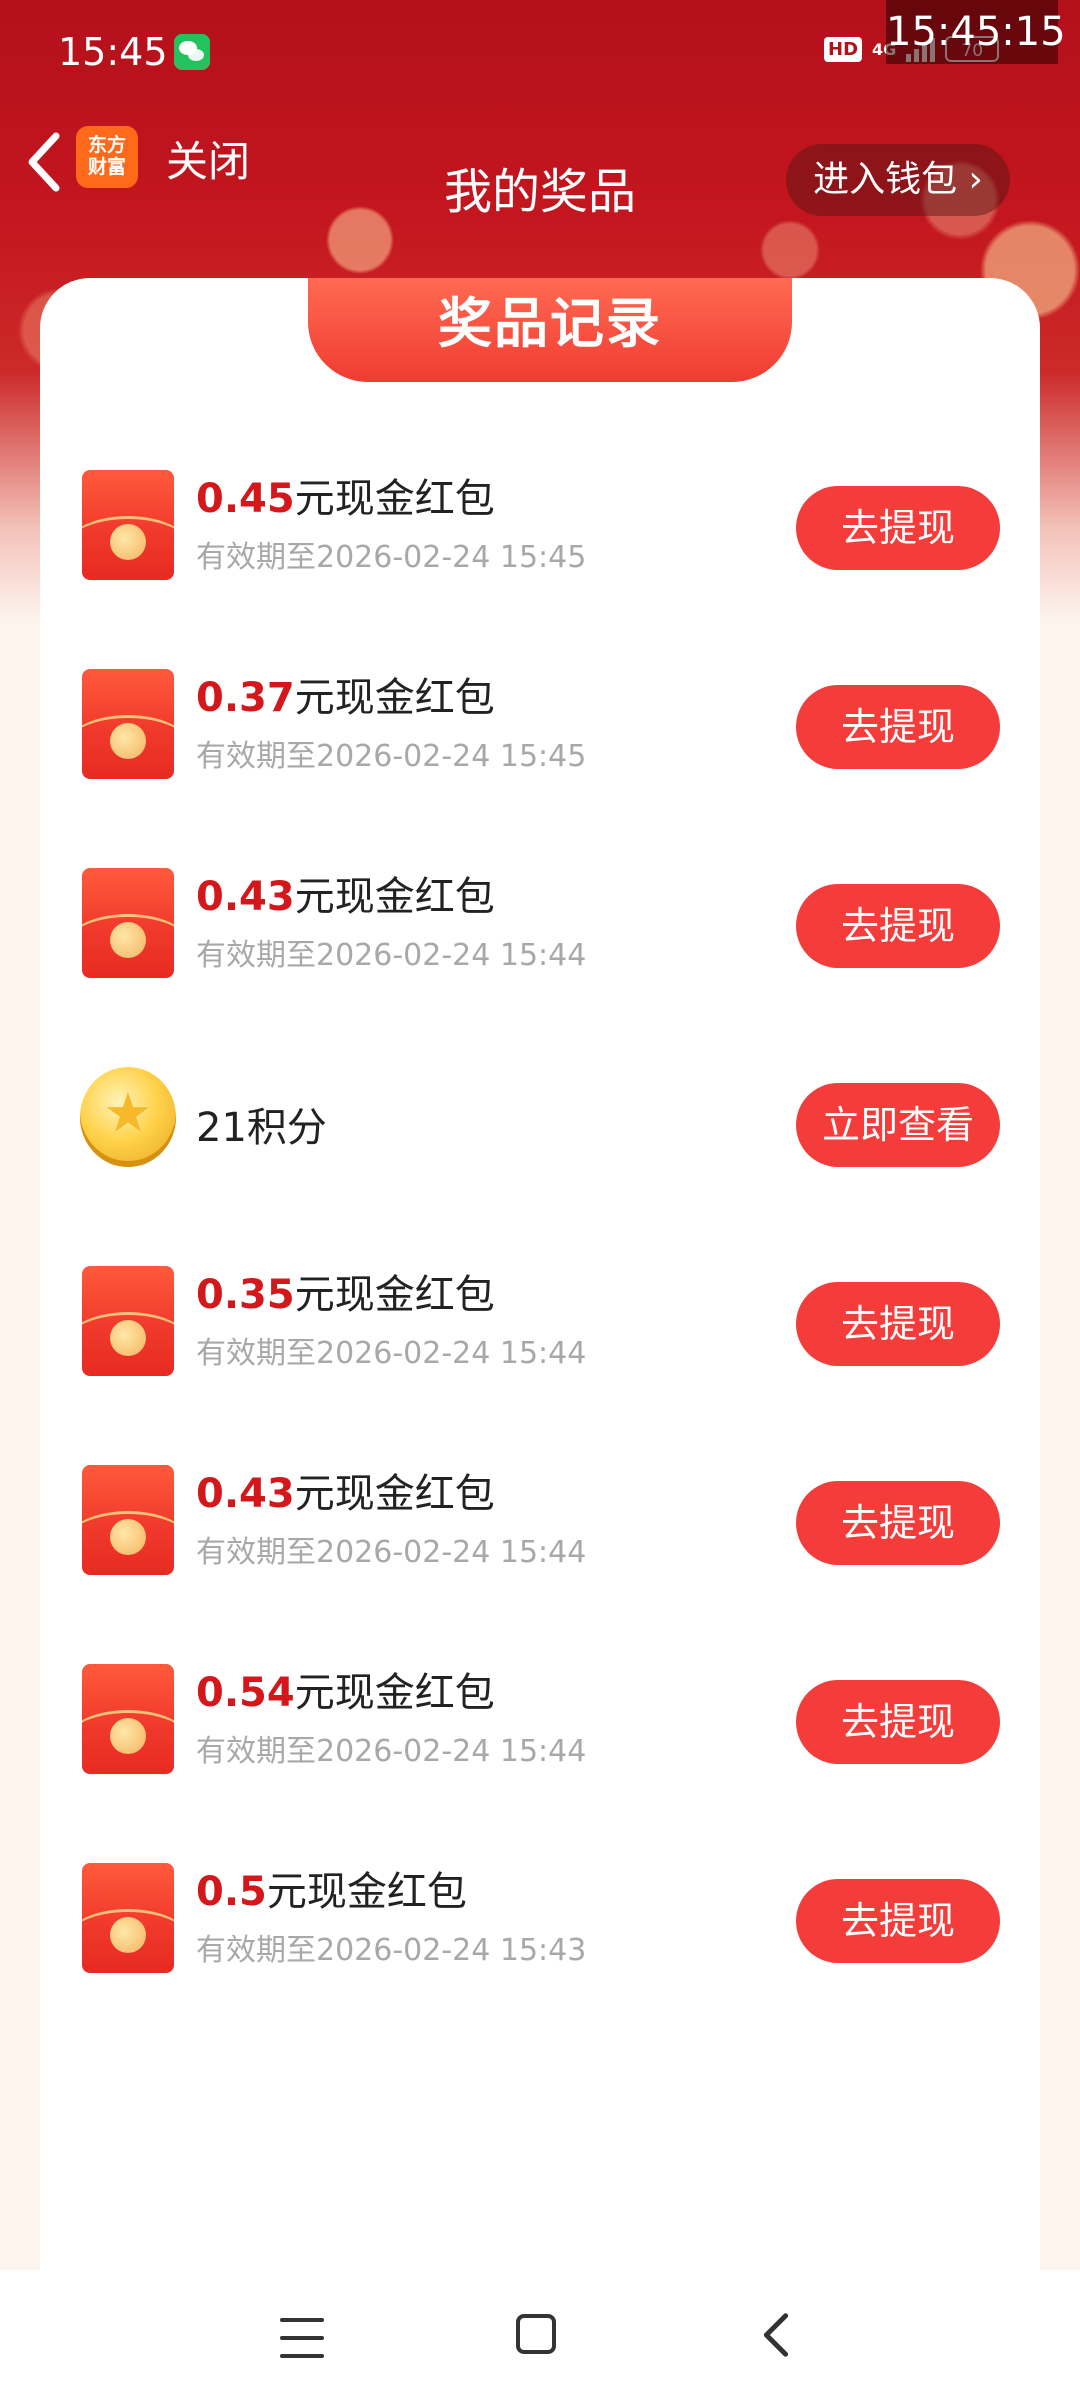 This screenshot has width=1080, height=2400. What do you see at coordinates (245, 1295) in the screenshot?
I see `prize-amount: 0.35` at bounding box center [245, 1295].